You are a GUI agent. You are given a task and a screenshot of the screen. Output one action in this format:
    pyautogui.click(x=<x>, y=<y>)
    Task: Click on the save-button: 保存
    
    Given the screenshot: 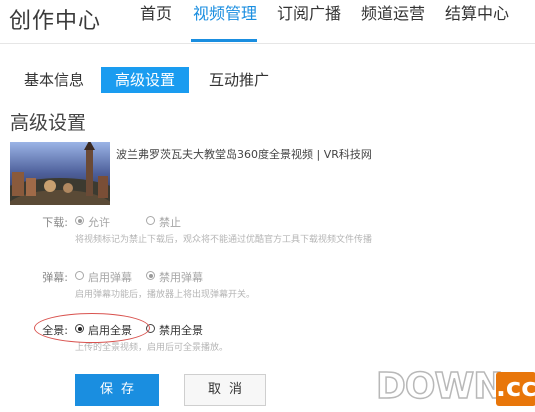 What is the action you would take?
    pyautogui.click(x=117, y=390)
    